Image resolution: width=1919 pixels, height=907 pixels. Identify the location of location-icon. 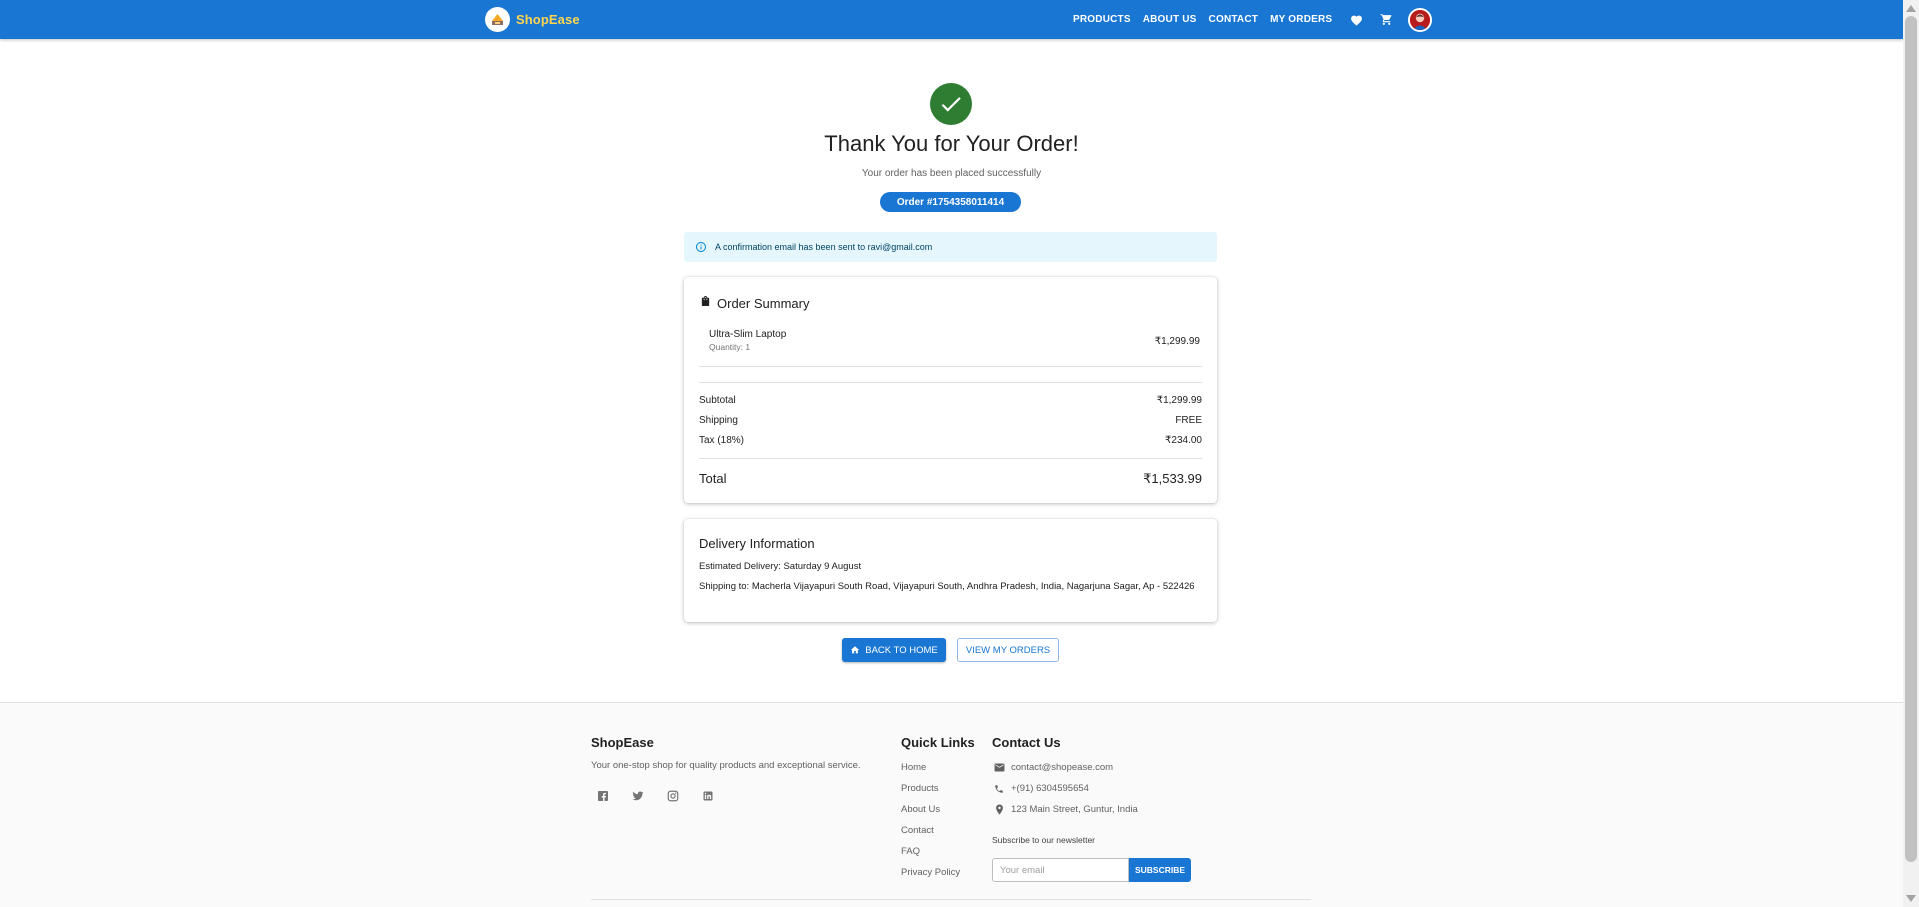
(999, 809).